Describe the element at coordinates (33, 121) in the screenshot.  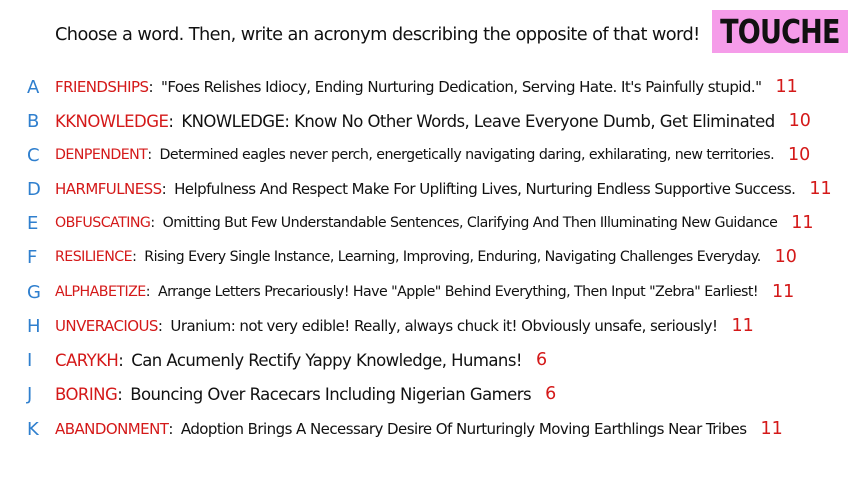
I see `entry-letter: B` at that location.